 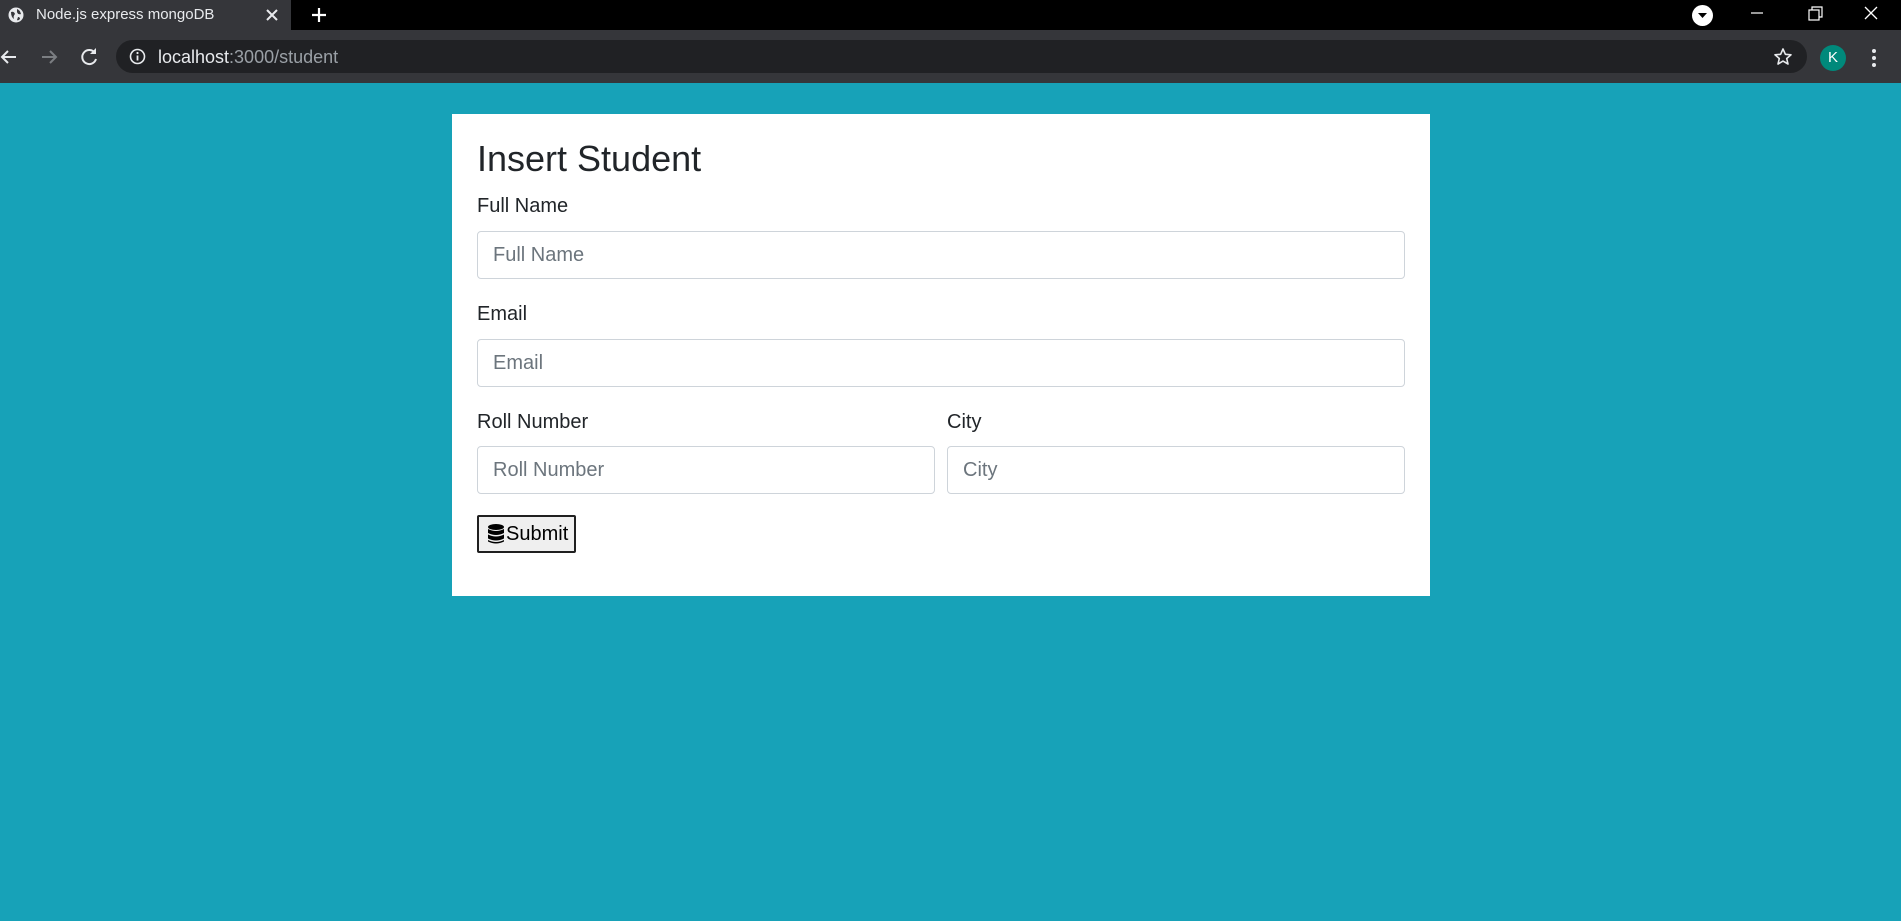 What do you see at coordinates (941, 363) in the screenshot?
I see `email-input` at bounding box center [941, 363].